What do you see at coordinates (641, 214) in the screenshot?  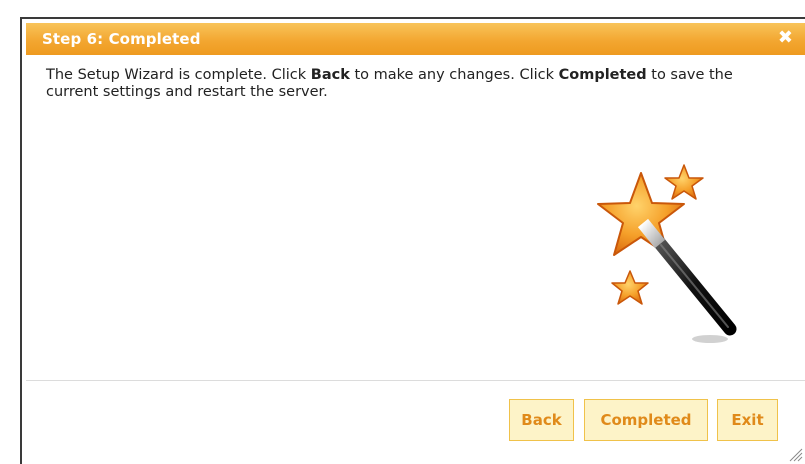 I see `big-star-icon` at bounding box center [641, 214].